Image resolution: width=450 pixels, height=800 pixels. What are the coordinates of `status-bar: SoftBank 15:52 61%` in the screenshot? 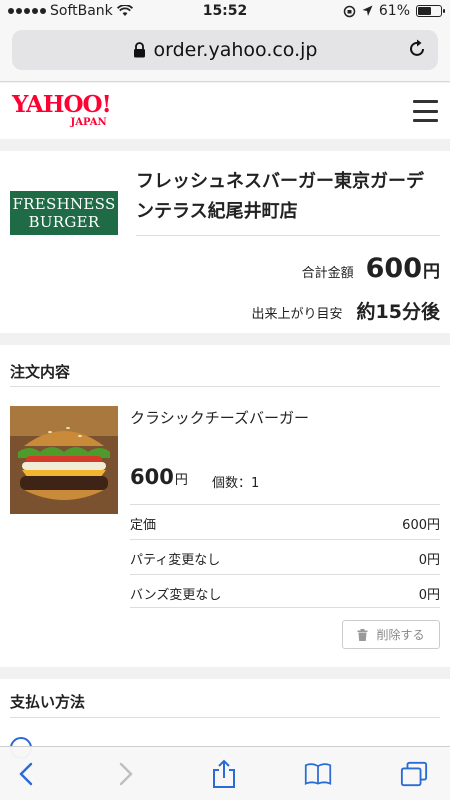 It's located at (225, 12).